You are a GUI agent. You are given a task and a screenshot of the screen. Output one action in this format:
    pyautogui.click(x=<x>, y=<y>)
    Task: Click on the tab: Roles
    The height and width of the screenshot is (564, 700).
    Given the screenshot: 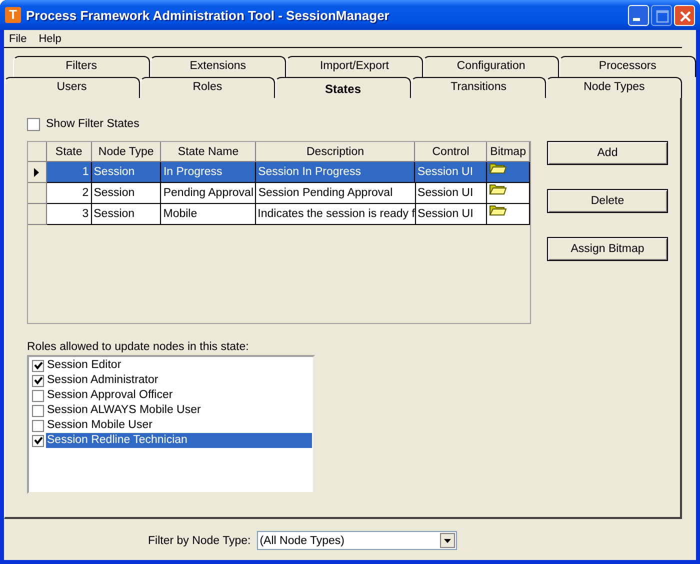 What is the action you would take?
    pyautogui.click(x=208, y=87)
    